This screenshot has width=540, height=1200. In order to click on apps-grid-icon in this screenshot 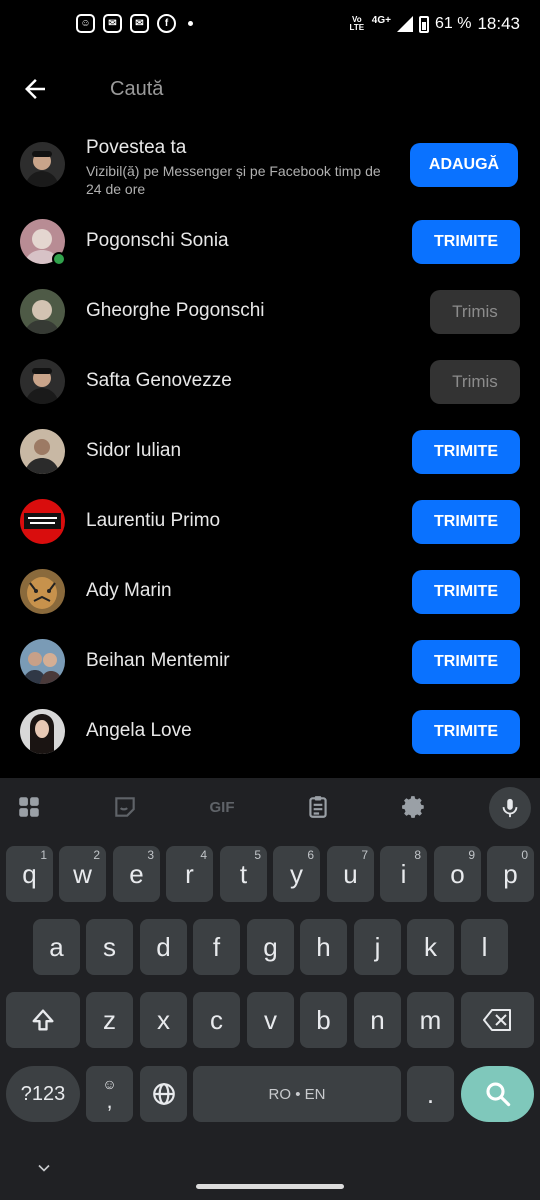, I will do `click(29, 807)`.